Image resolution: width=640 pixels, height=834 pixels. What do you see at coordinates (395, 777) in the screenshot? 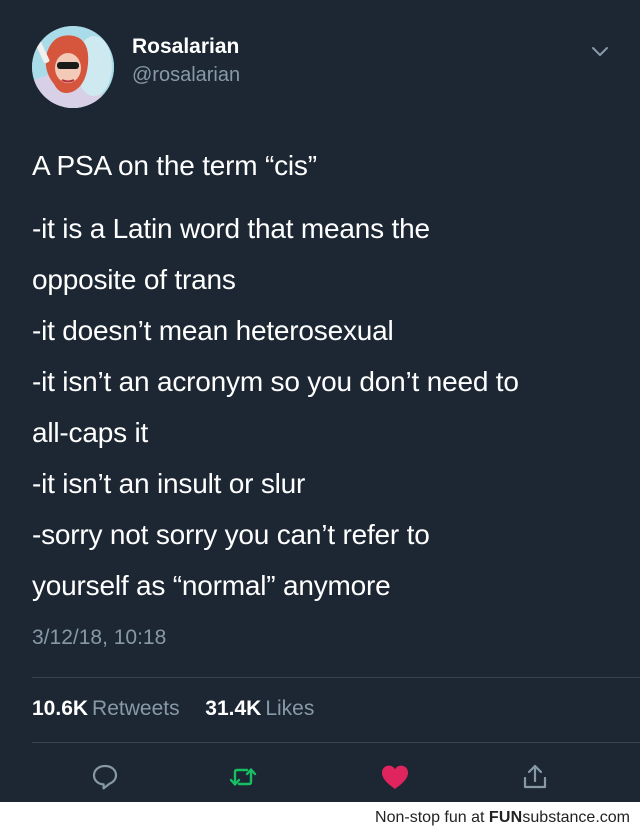
I see `heart-icon` at bounding box center [395, 777].